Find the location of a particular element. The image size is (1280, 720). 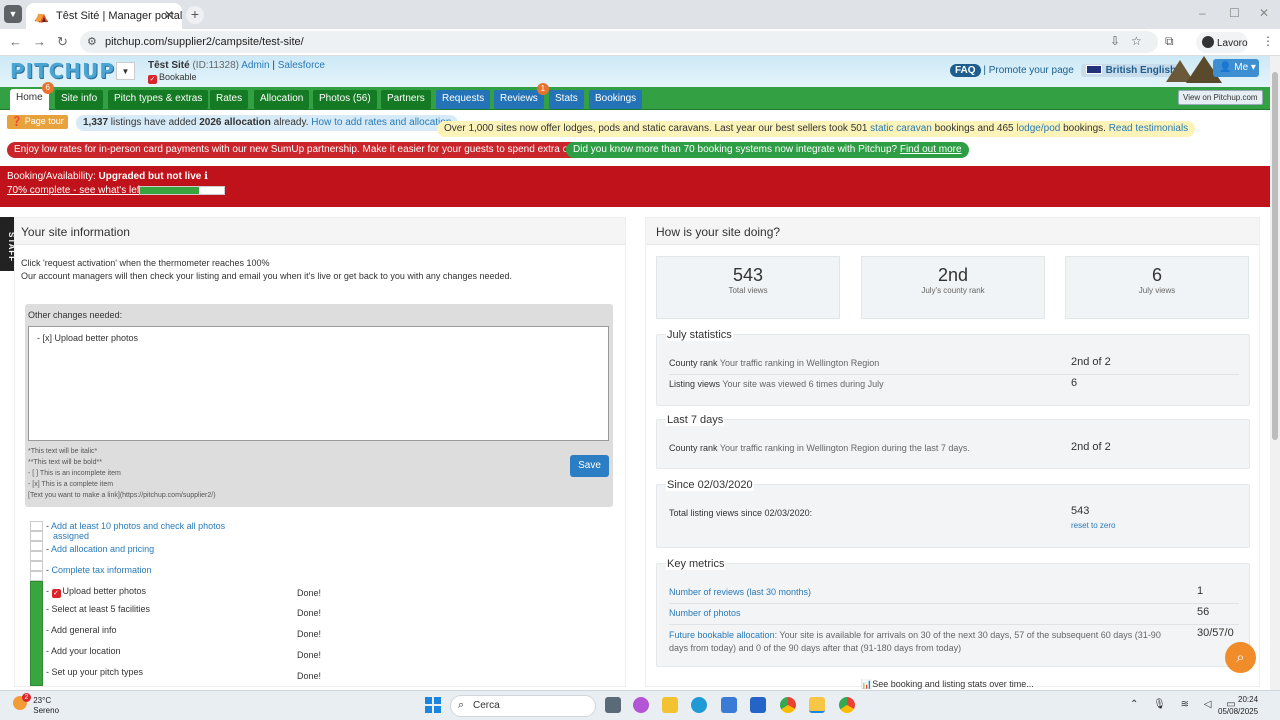

reviews-metric-link: Number of reviews (last 30 months) is located at coordinates (740, 592).